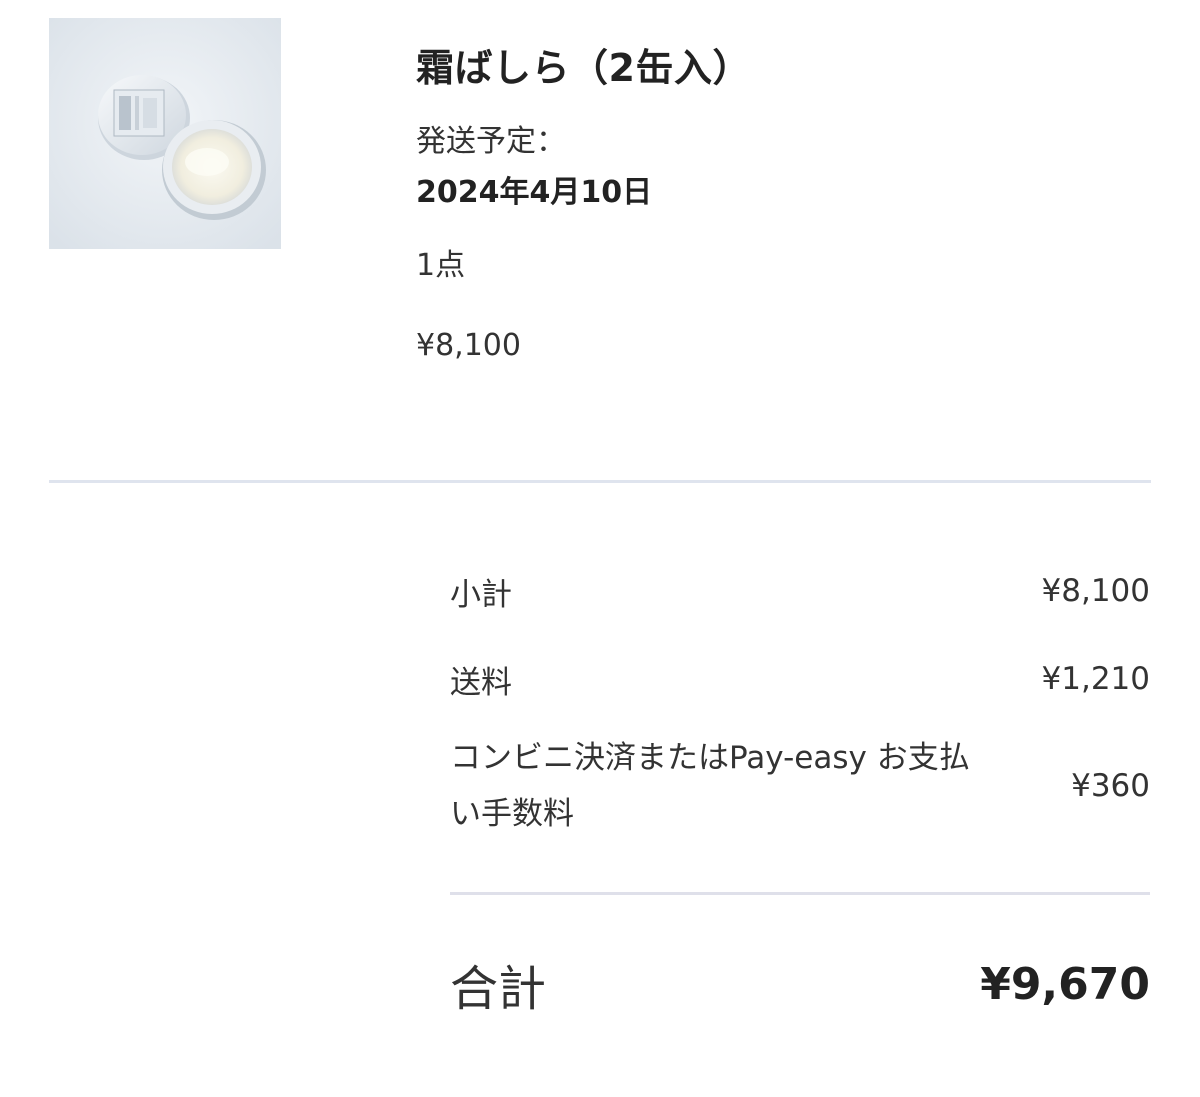  Describe the element at coordinates (534, 192) in the screenshot. I see `ship-date: 2024年4月10日` at that location.